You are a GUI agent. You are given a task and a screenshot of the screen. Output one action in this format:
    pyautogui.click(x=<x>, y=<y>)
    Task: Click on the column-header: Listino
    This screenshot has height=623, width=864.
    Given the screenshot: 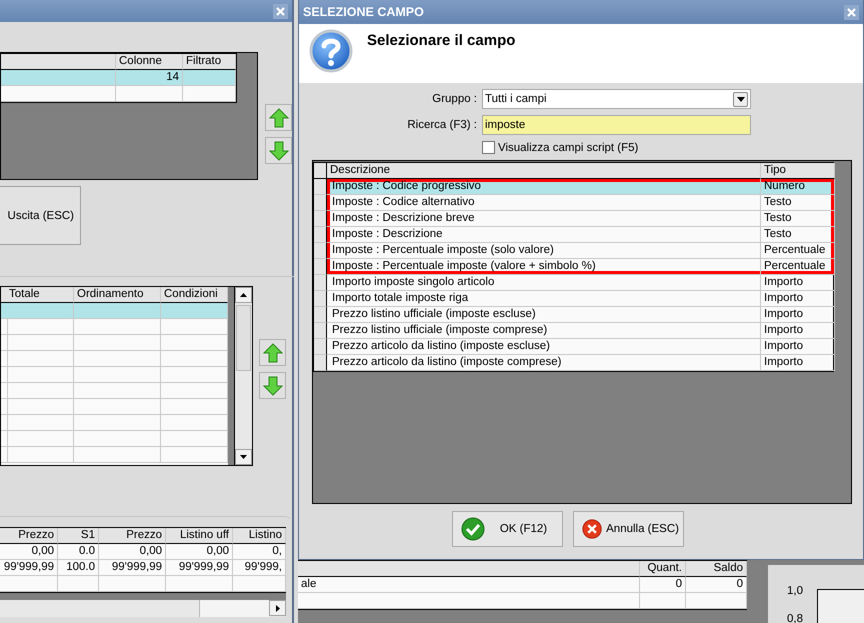 What is the action you would take?
    pyautogui.click(x=259, y=536)
    